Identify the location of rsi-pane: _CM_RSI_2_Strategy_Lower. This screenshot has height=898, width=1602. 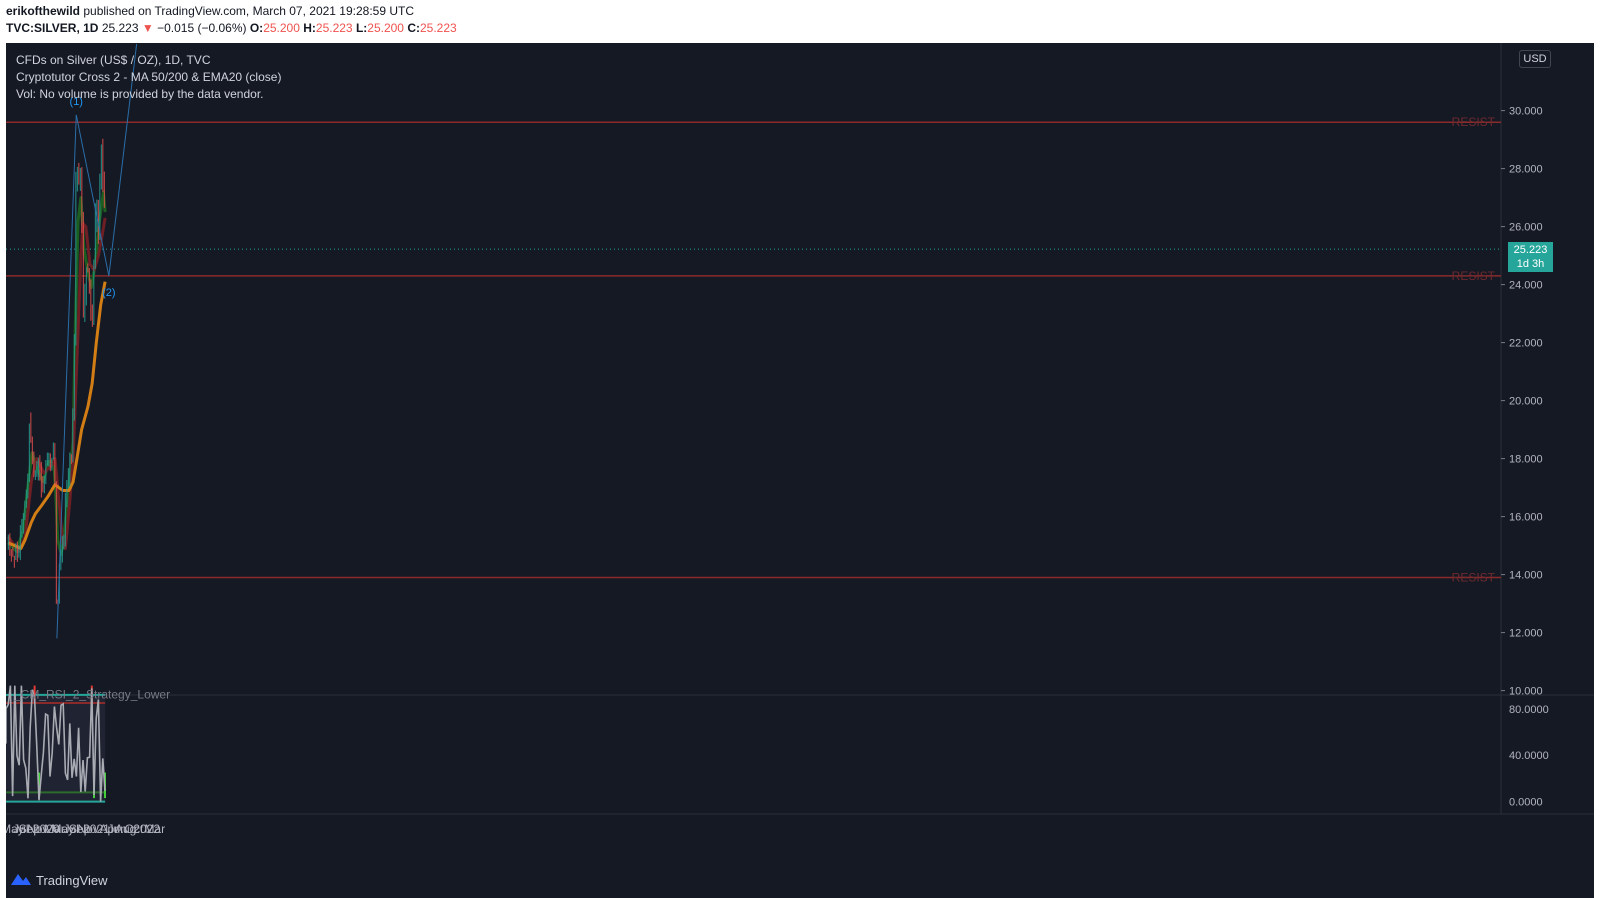
(87, 744).